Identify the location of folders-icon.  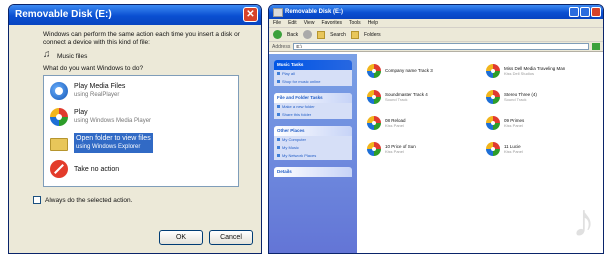
(354, 34).